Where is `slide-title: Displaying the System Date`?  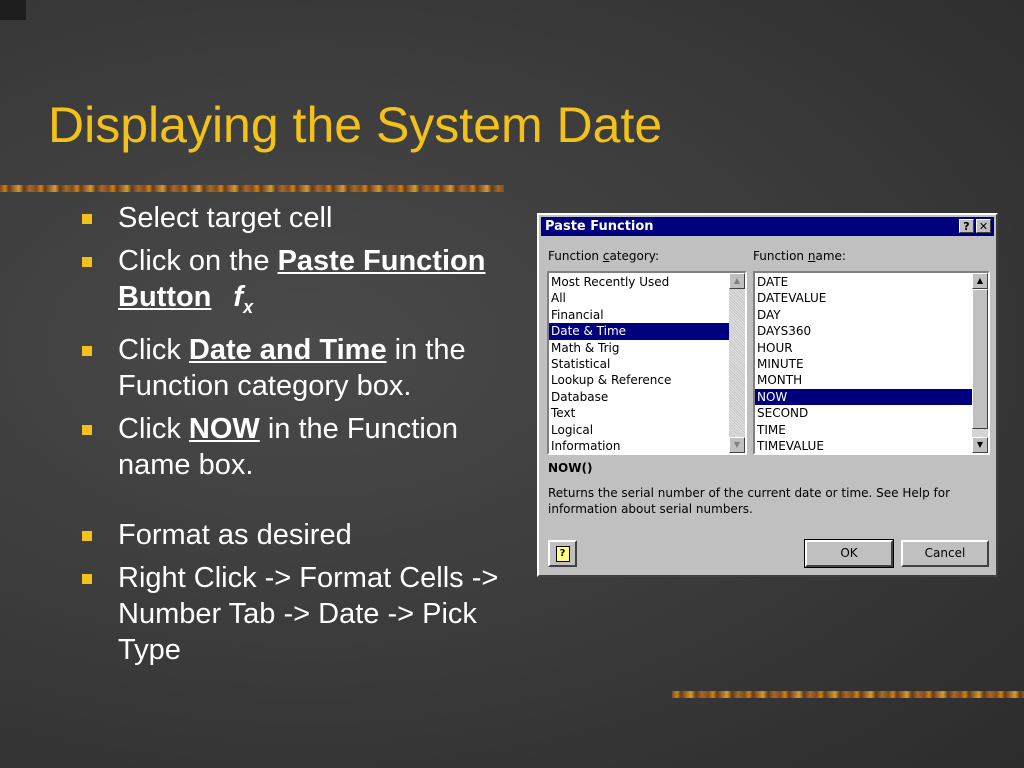
slide-title: Displaying the System Date is located at coordinates (355, 125).